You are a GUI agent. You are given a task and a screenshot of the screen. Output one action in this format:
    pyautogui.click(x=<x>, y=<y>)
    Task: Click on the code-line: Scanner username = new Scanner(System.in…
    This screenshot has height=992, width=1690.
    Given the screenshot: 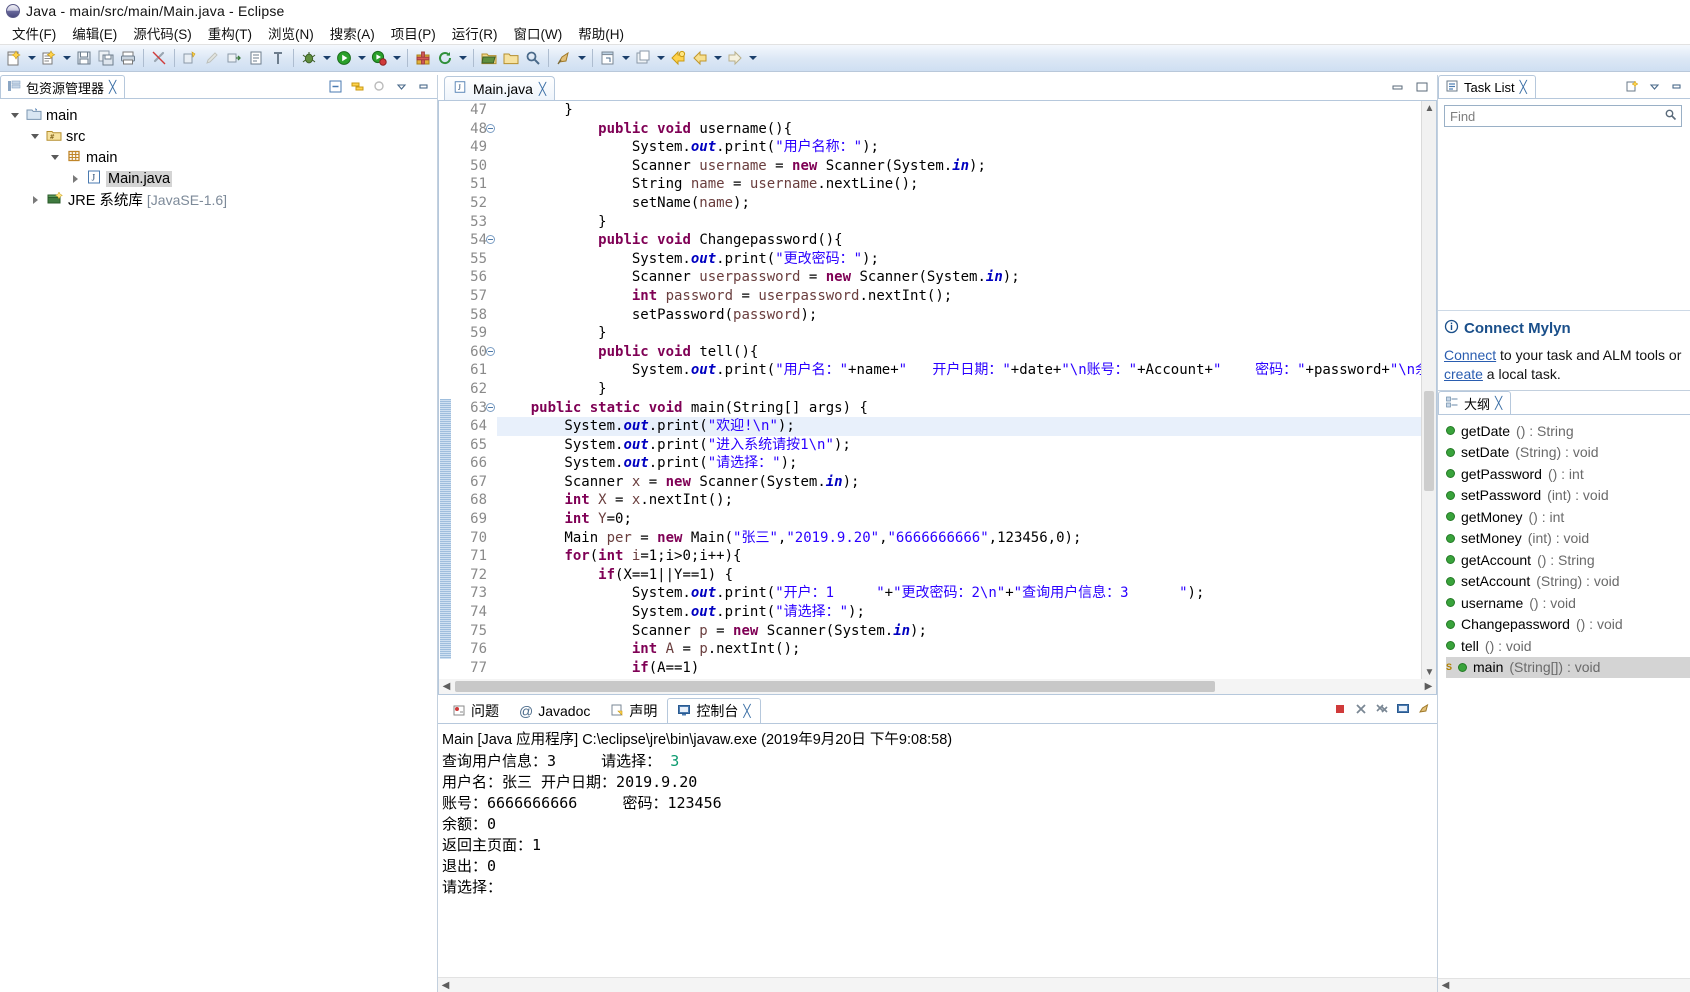 What is the action you would take?
    pyautogui.click(x=966, y=166)
    